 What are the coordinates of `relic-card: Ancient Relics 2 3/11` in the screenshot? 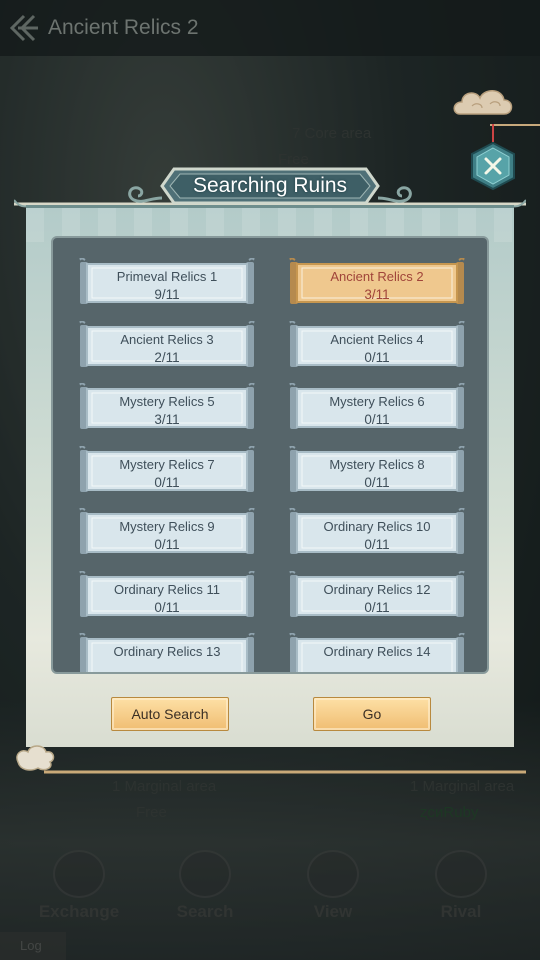 It's located at (377, 282).